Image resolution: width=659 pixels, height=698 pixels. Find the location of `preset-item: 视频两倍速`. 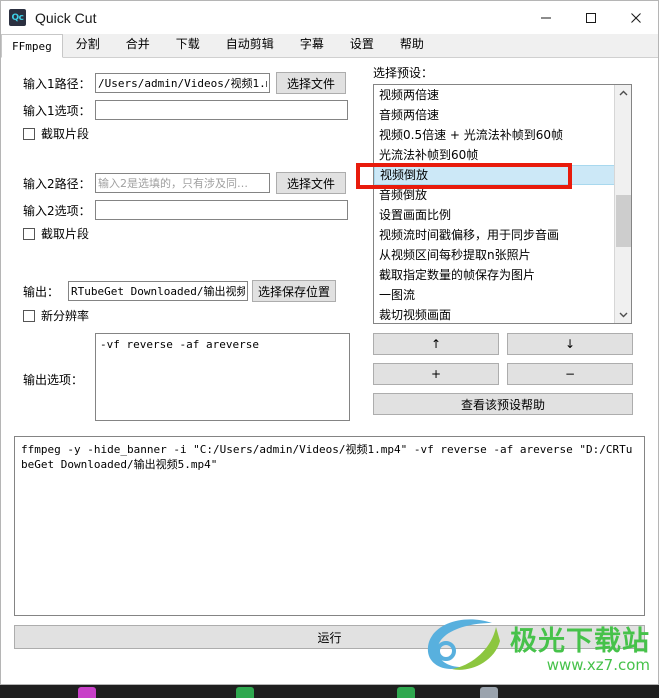

preset-item: 视频两倍速 is located at coordinates (494, 95).